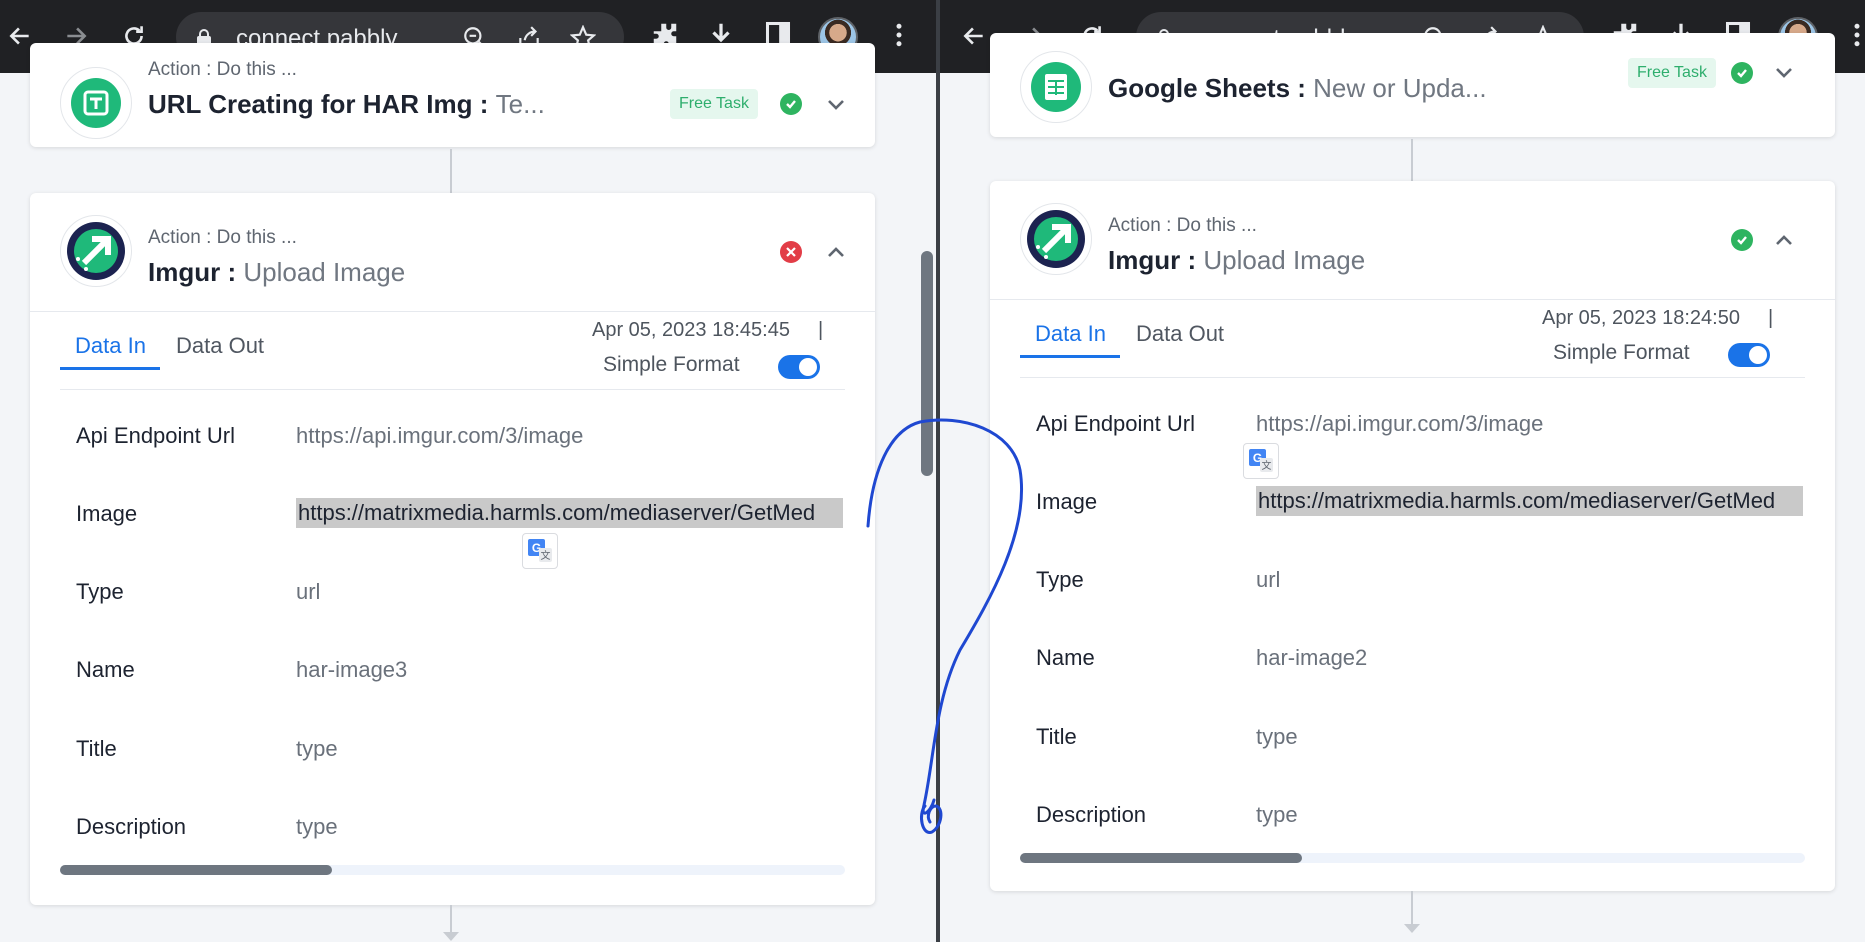 This screenshot has width=1865, height=942. I want to click on google-sheets-icon, so click(1056, 87).